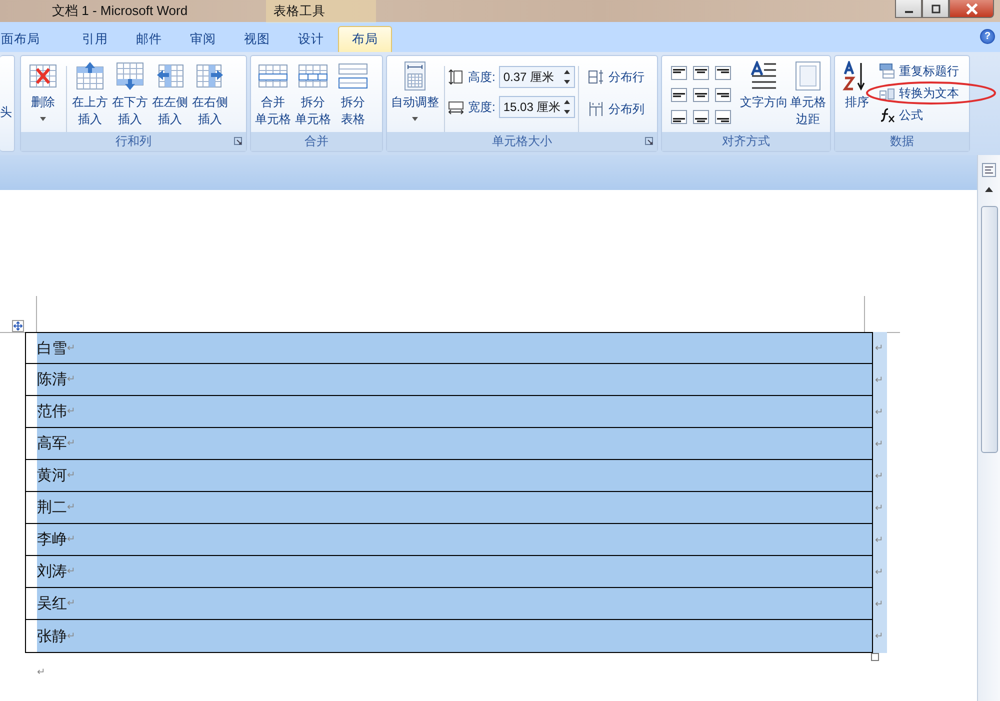 This screenshot has width=1000, height=701. Describe the element at coordinates (887, 115) in the screenshot. I see `function-icon` at that location.